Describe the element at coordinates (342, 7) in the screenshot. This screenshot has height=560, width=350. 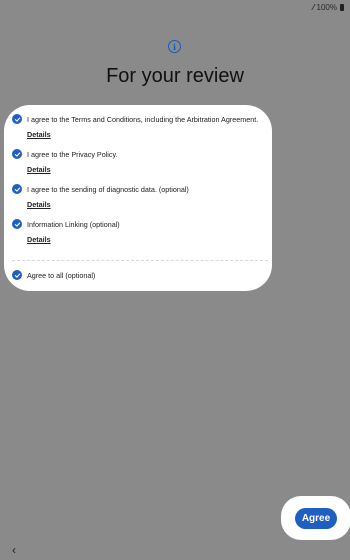
I see `battery-icon` at that location.